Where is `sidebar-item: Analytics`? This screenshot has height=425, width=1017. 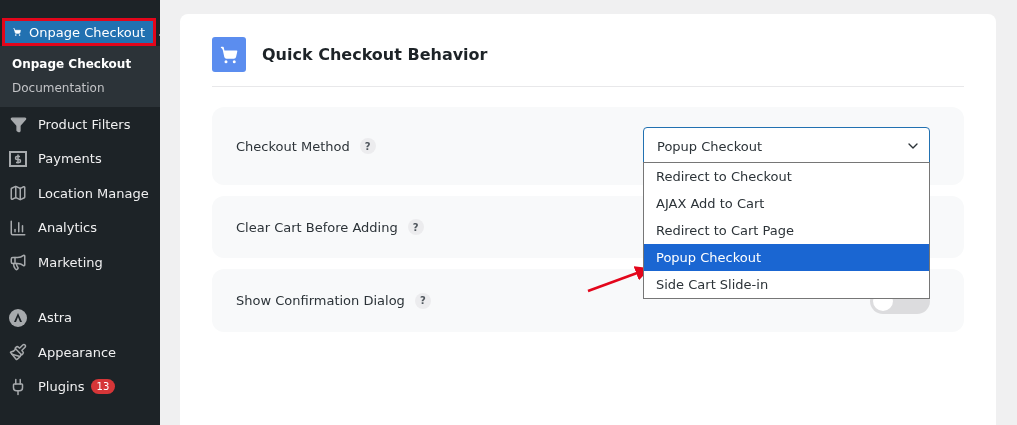 sidebar-item: Analytics is located at coordinates (68, 228).